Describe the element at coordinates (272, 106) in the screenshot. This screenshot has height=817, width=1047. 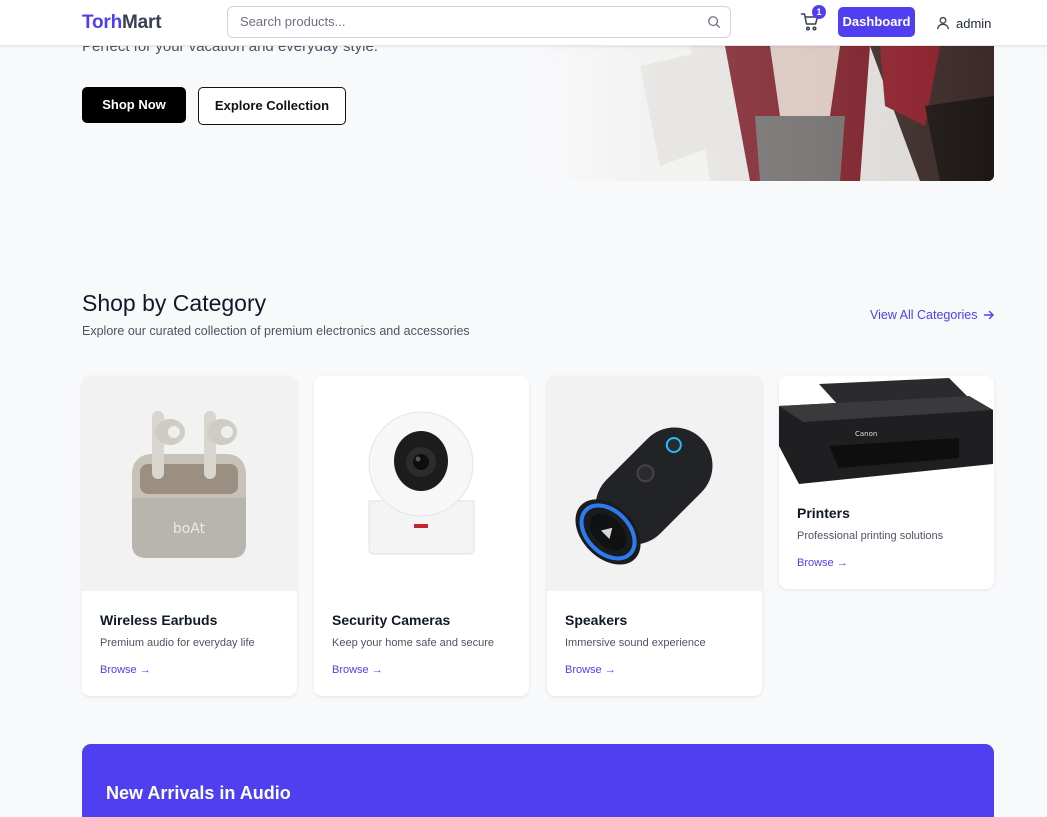
I see `explore-collection-button: Explore Collection` at that location.